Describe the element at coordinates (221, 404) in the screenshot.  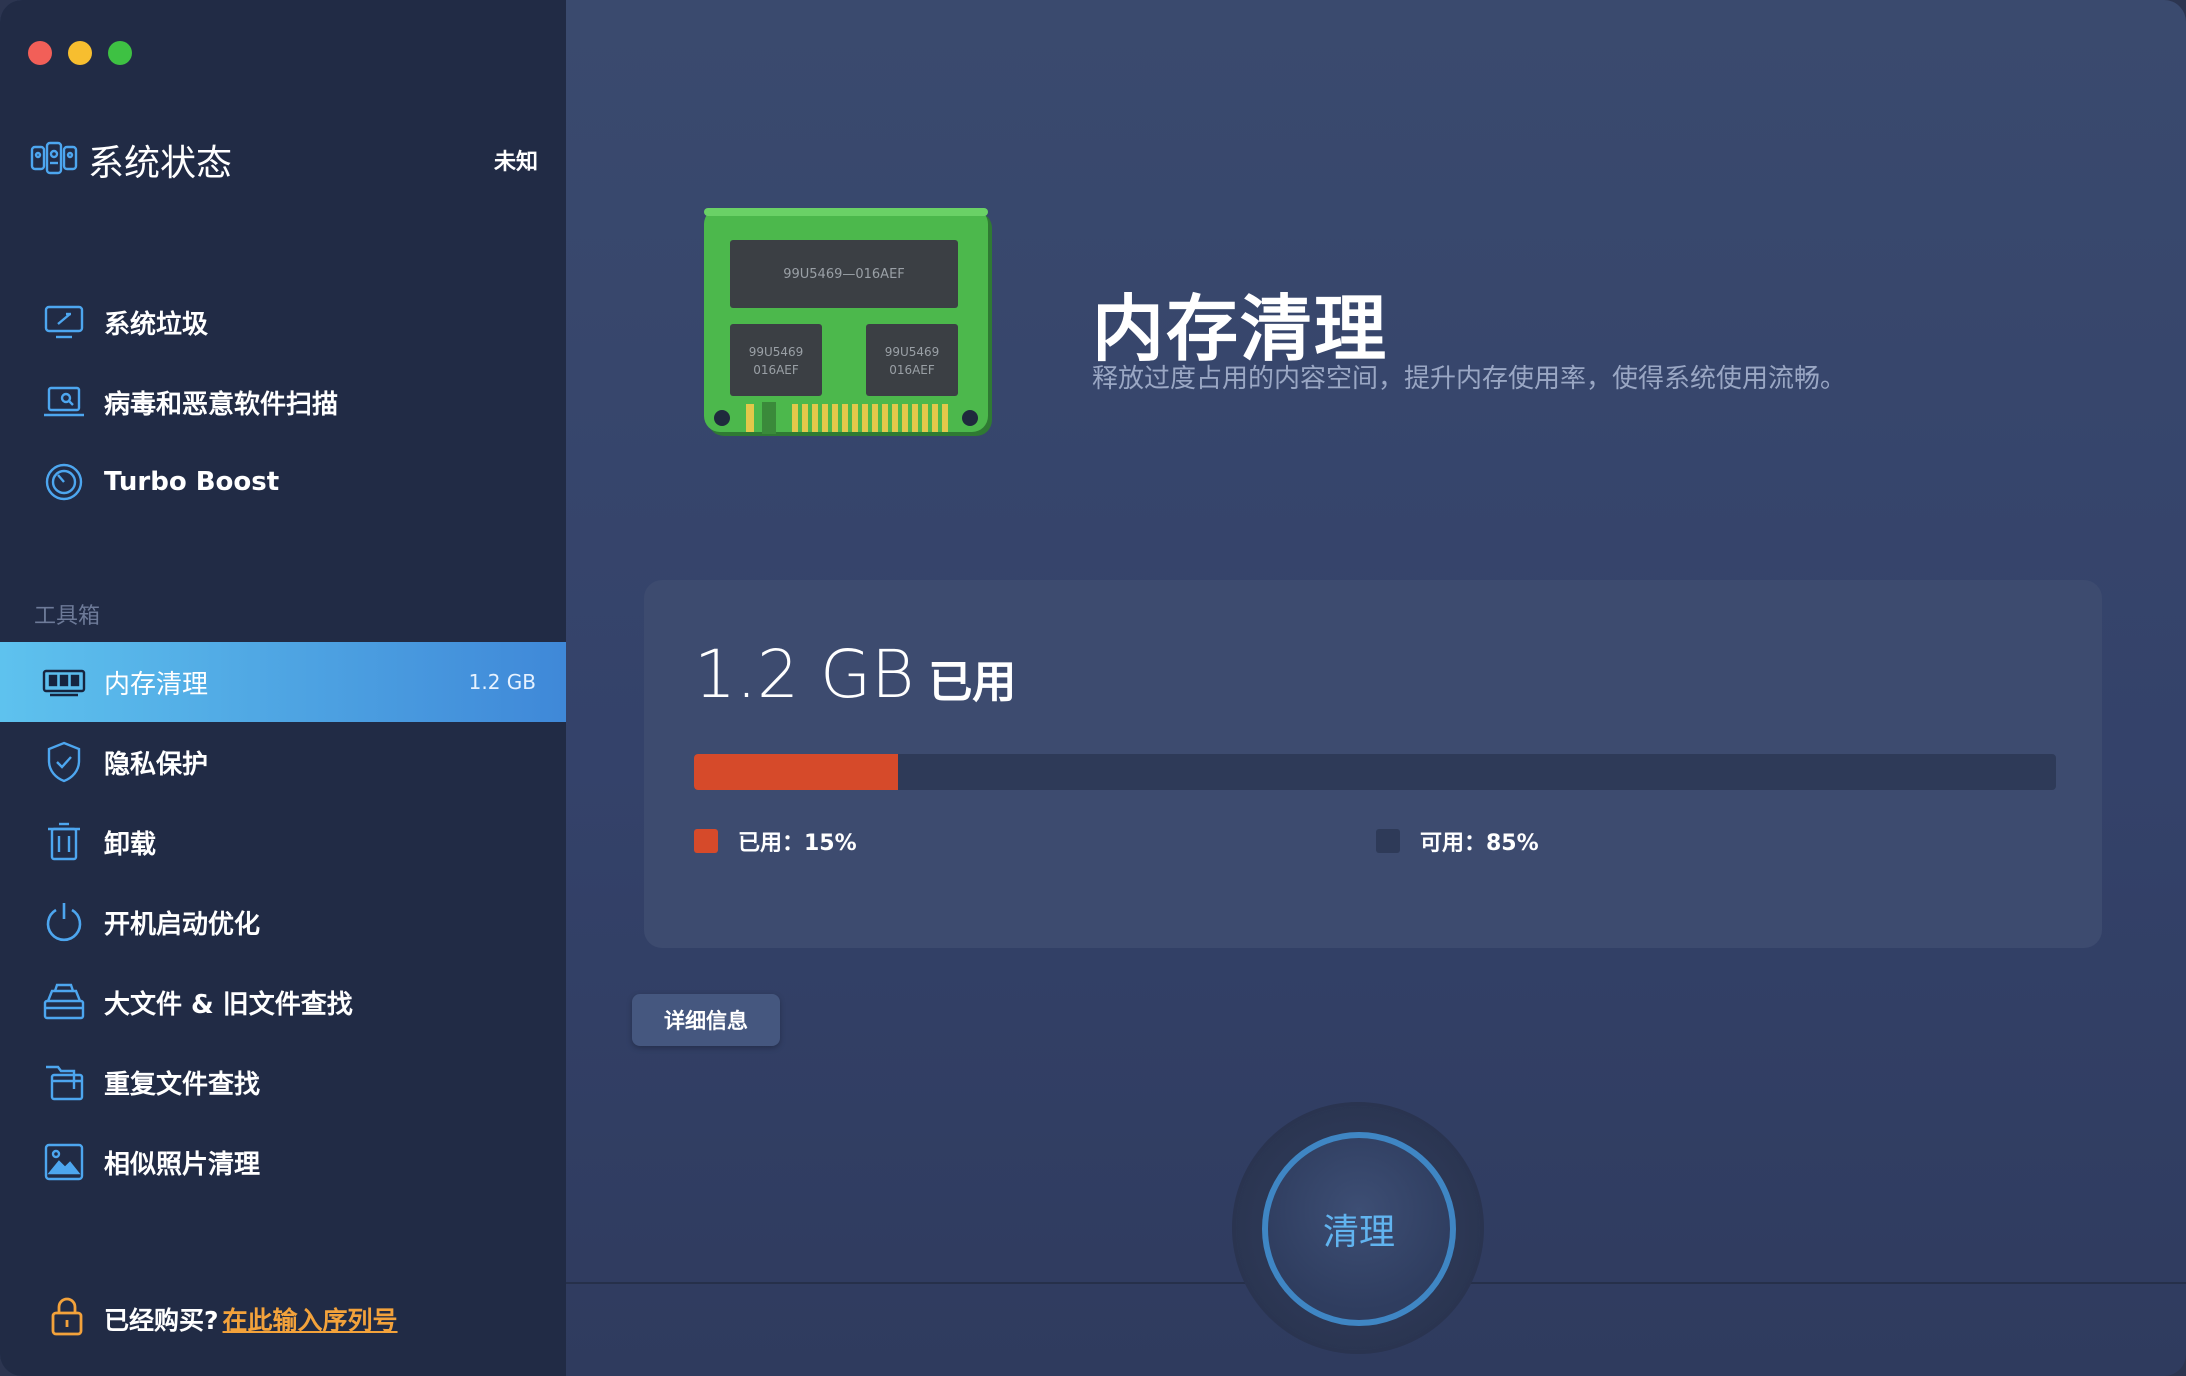
I see `sidebar-item-label: 病毒和恶意软件扫描` at that location.